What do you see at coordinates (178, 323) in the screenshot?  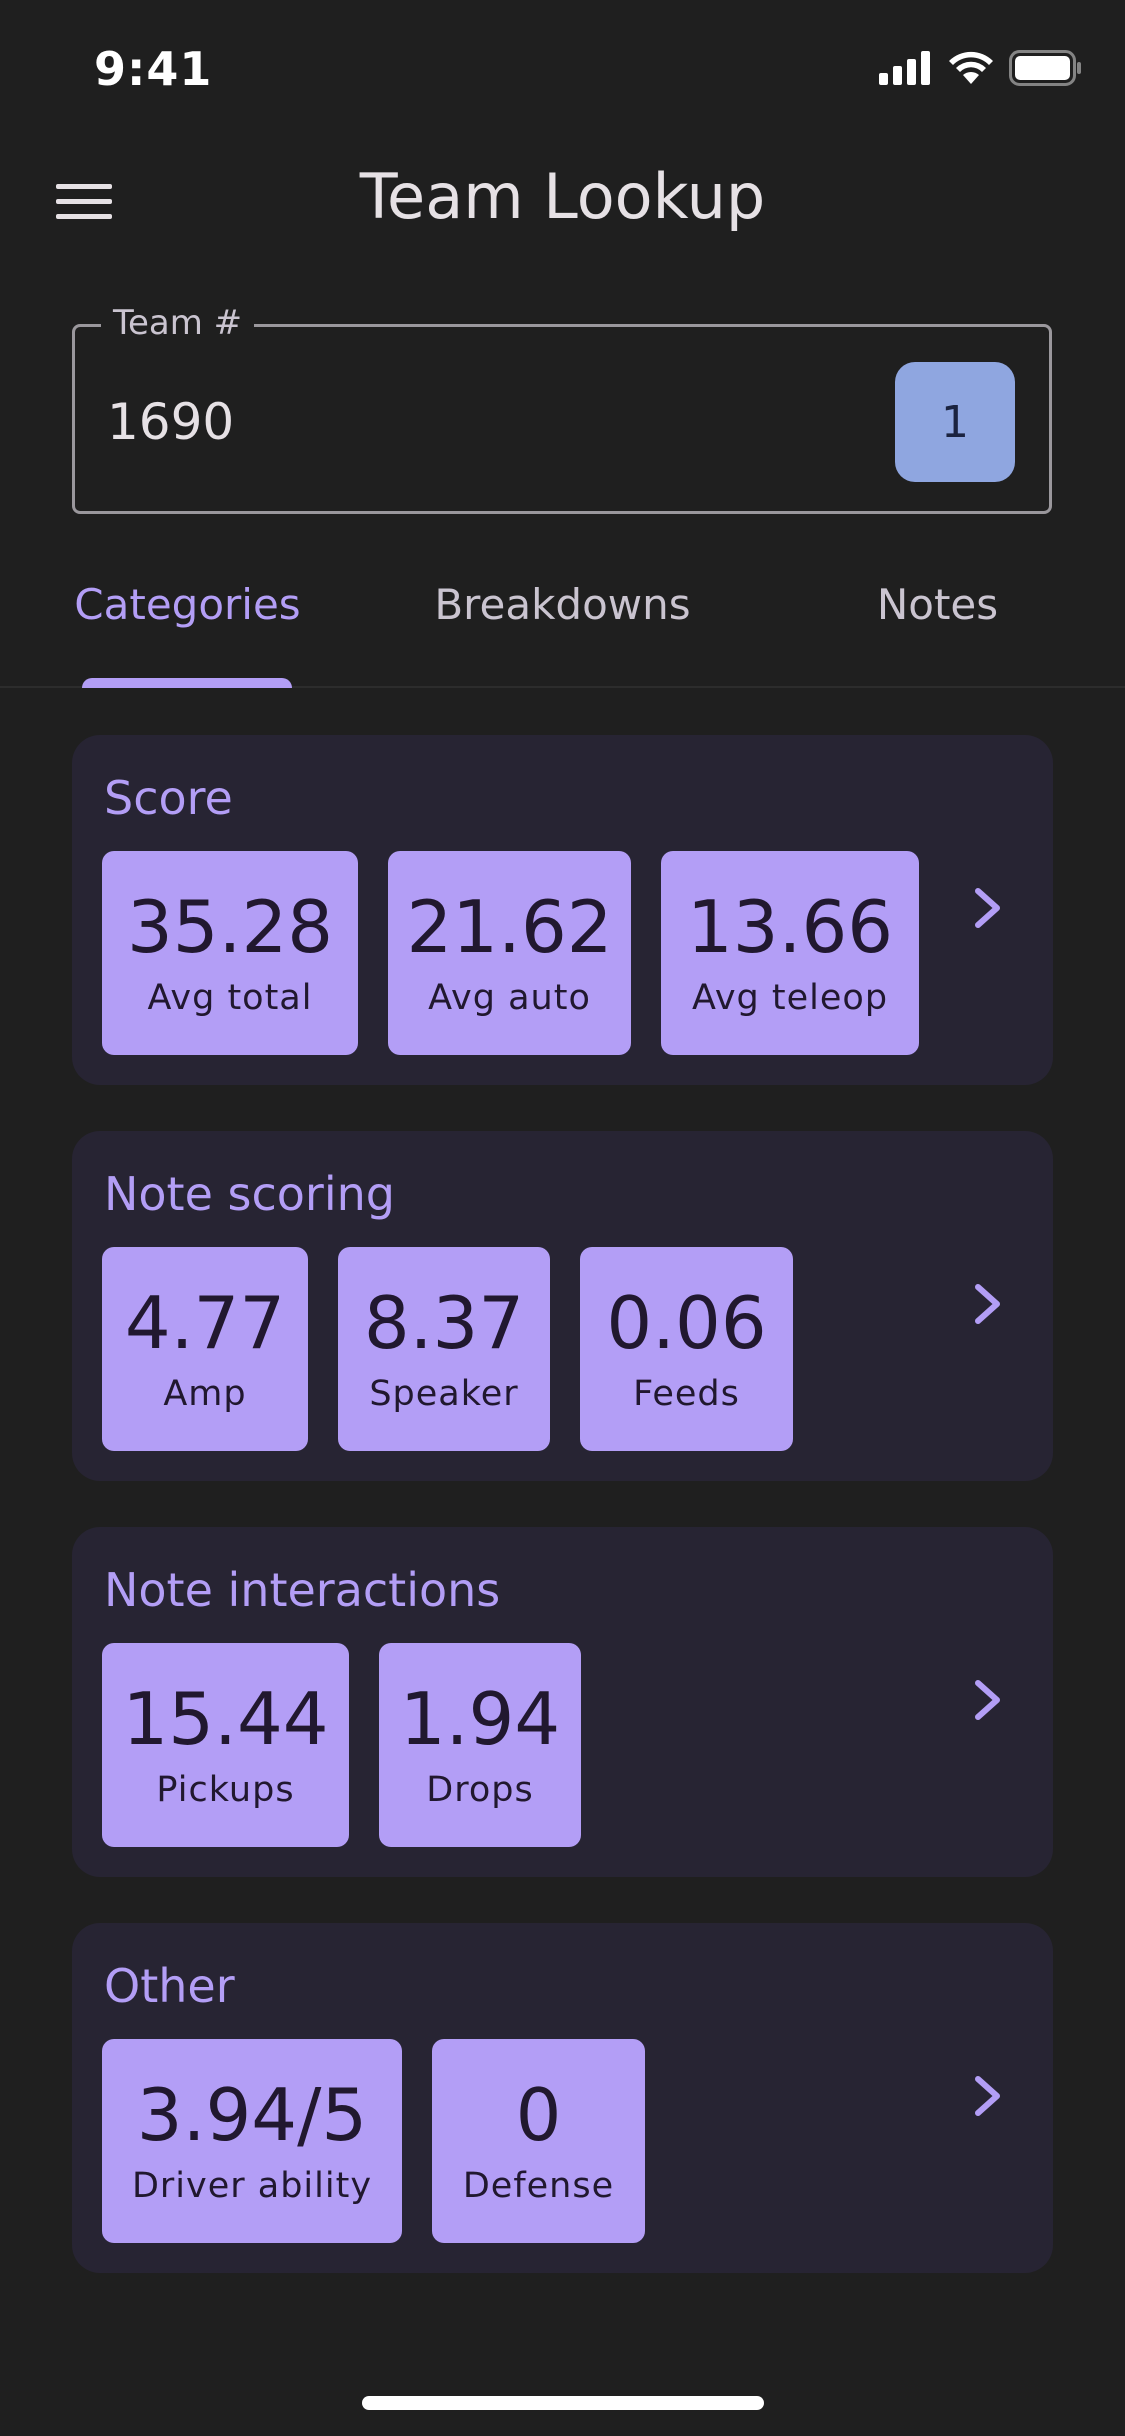 I see `team-number-label: Team #` at bounding box center [178, 323].